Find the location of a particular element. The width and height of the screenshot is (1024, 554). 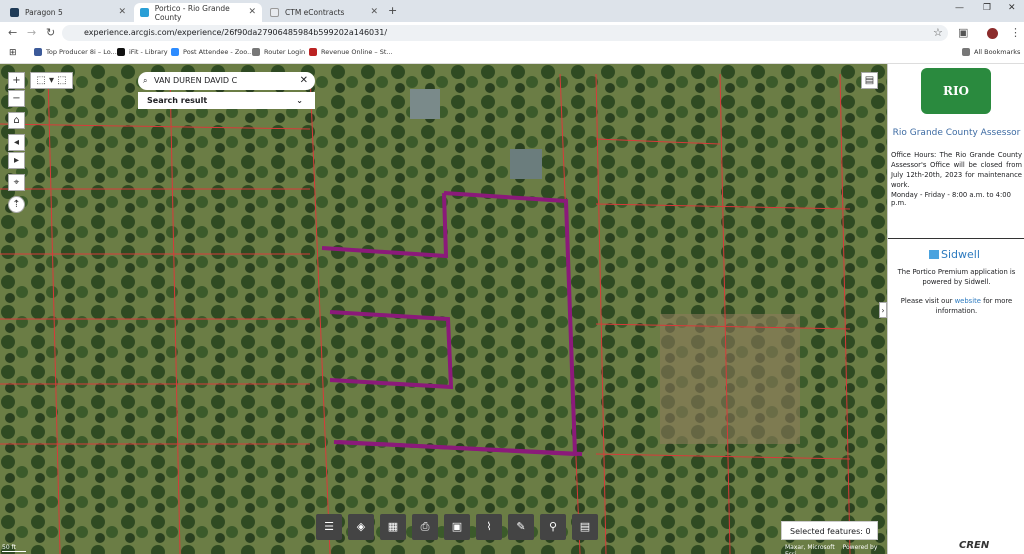

avatar is located at coordinates (992, 33).